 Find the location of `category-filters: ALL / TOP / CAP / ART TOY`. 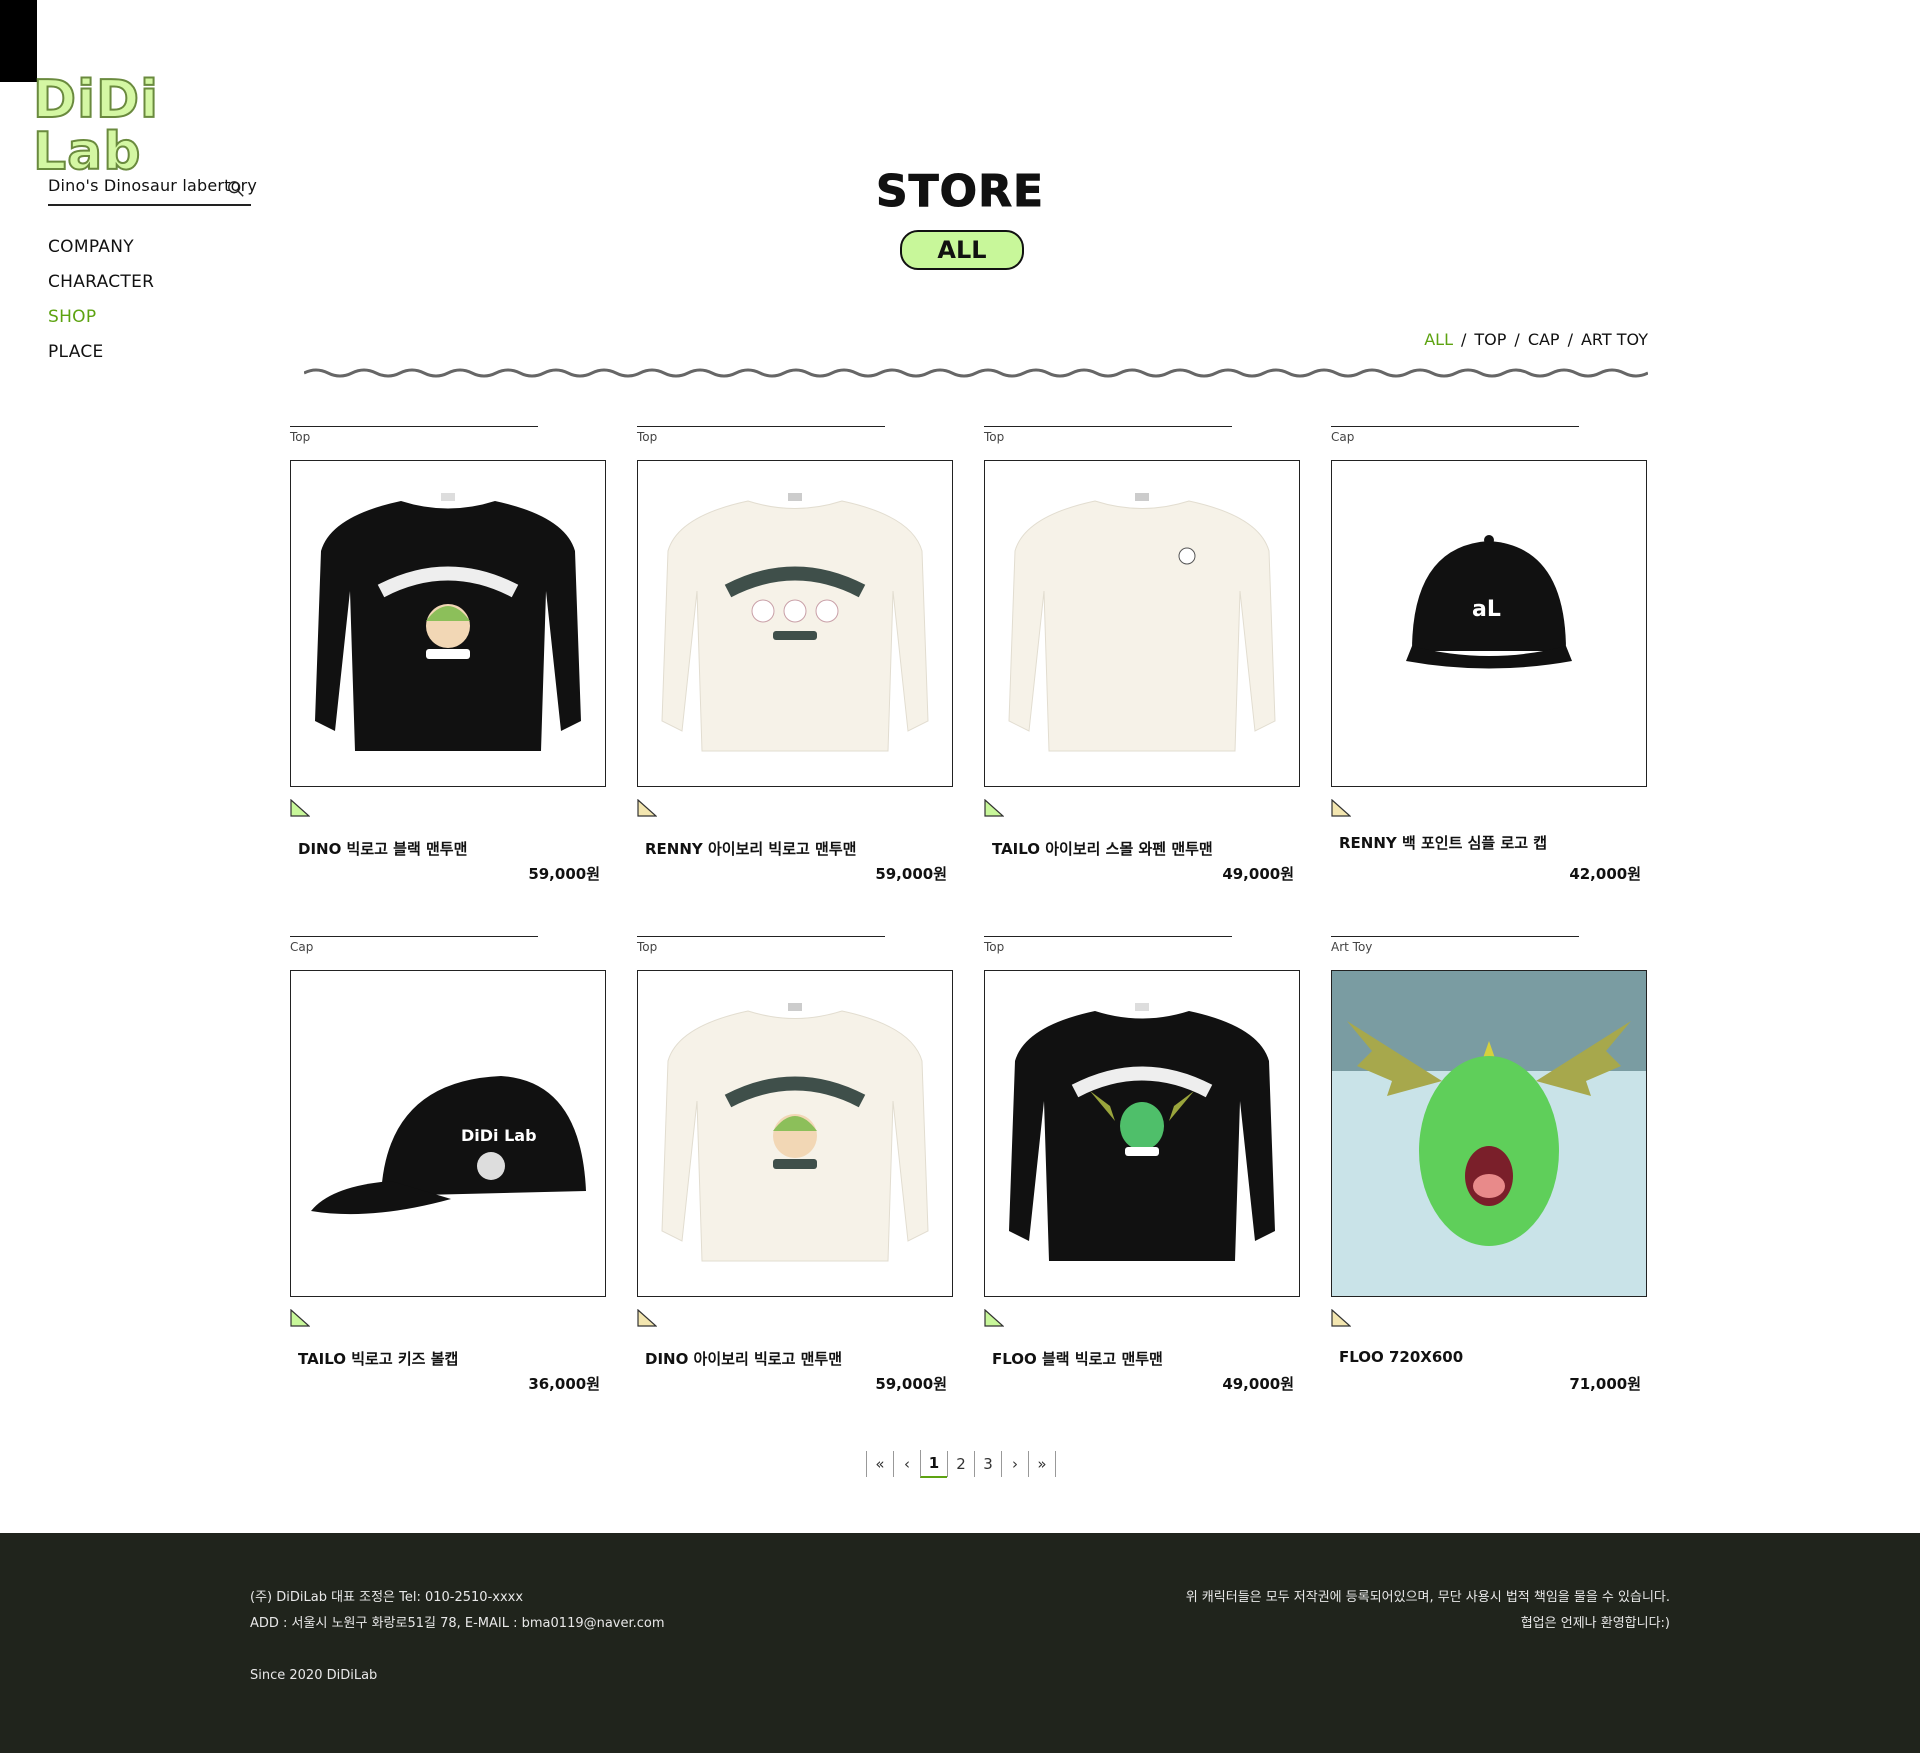

category-filters: ALL / TOP / CAP / ART TOY is located at coordinates (1536, 339).